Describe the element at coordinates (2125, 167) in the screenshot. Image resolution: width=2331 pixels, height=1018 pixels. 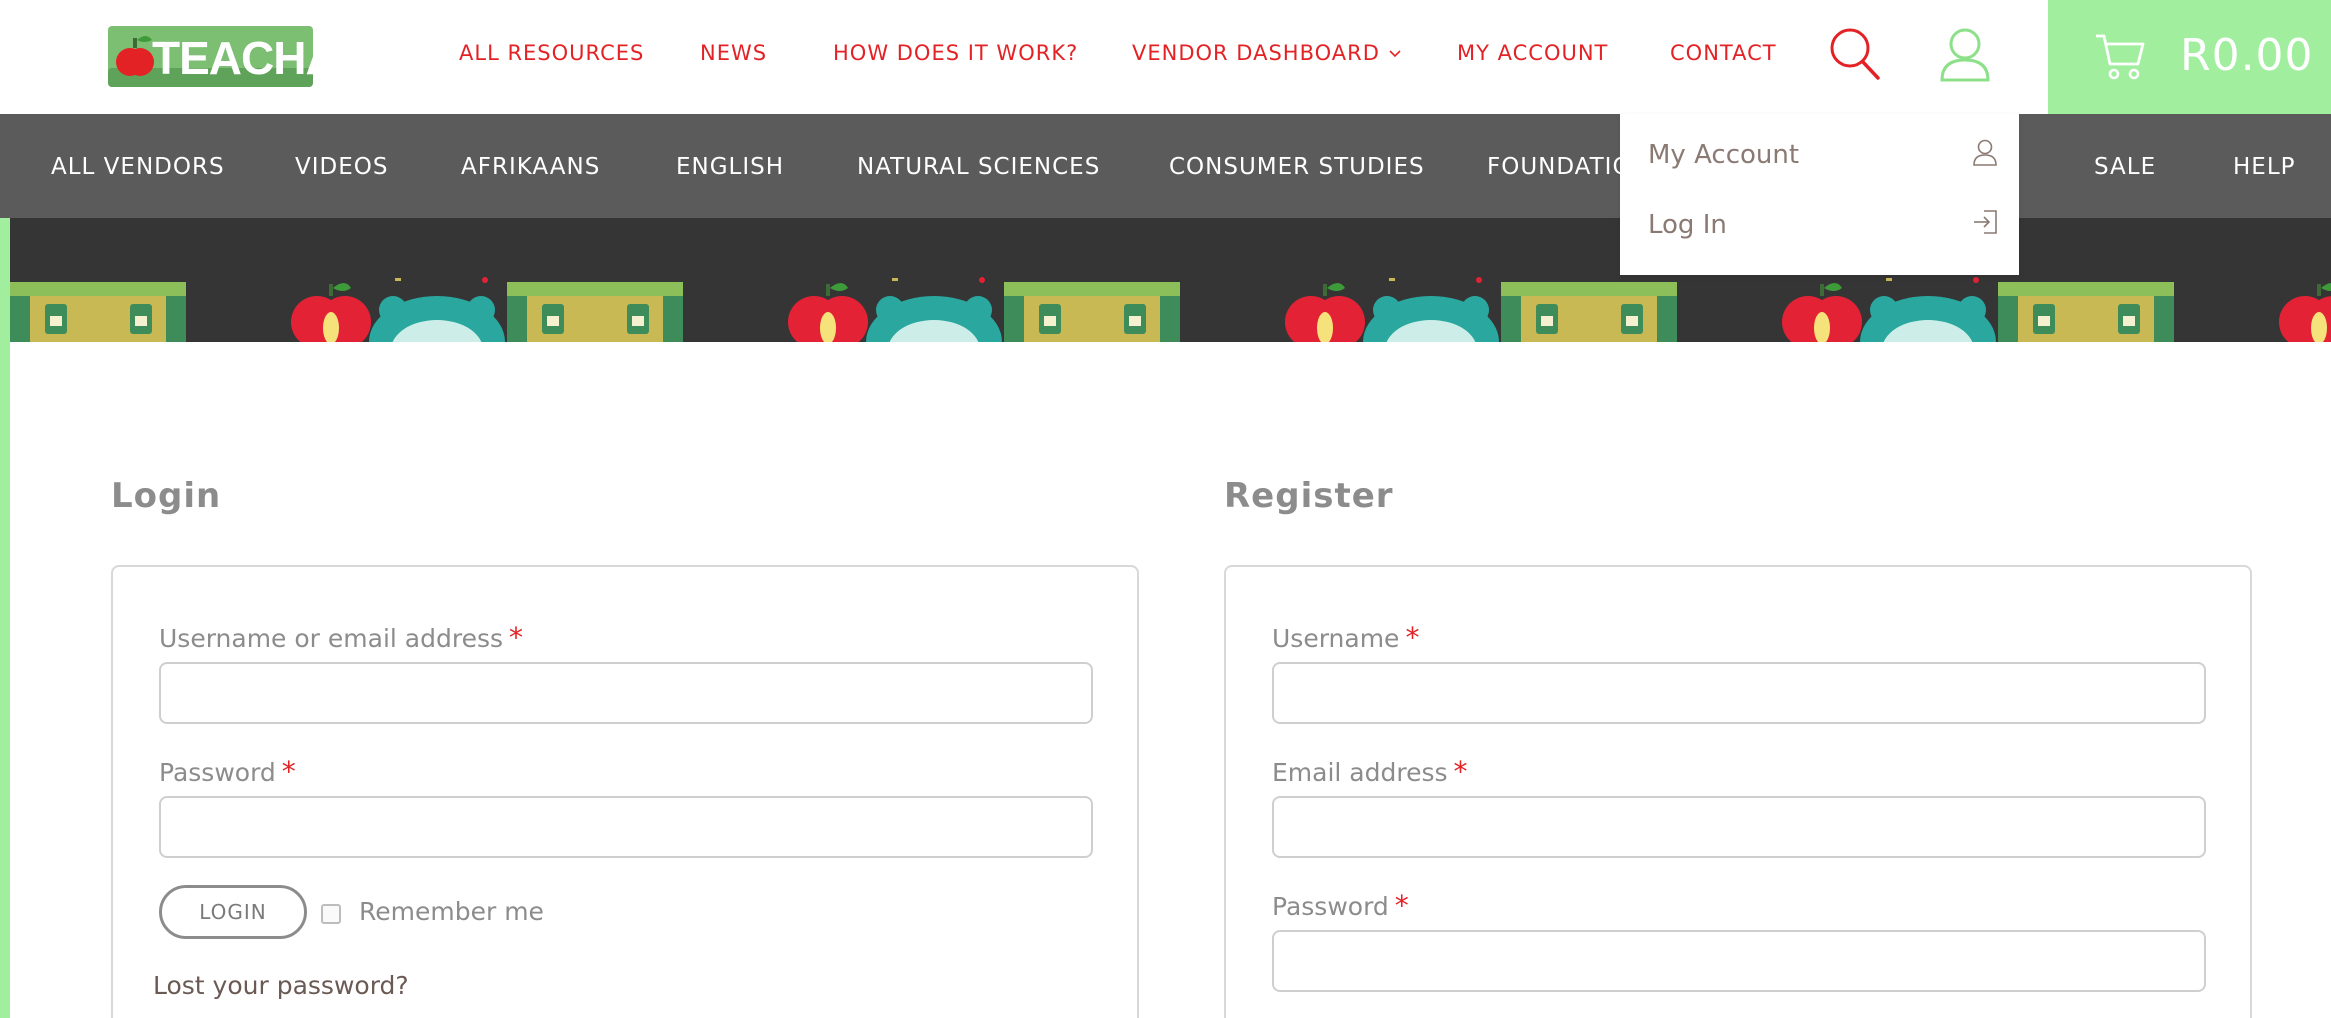
I see `category-sale: SALE` at that location.